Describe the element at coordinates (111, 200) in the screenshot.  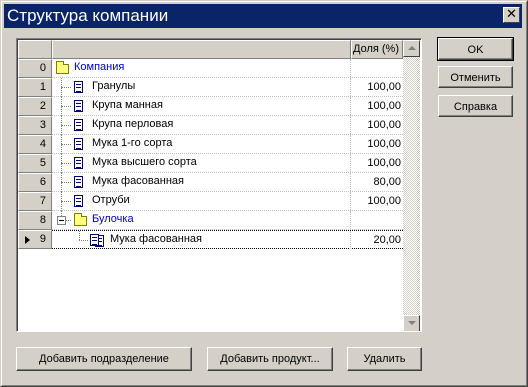
I see `item-name: Отруби` at that location.